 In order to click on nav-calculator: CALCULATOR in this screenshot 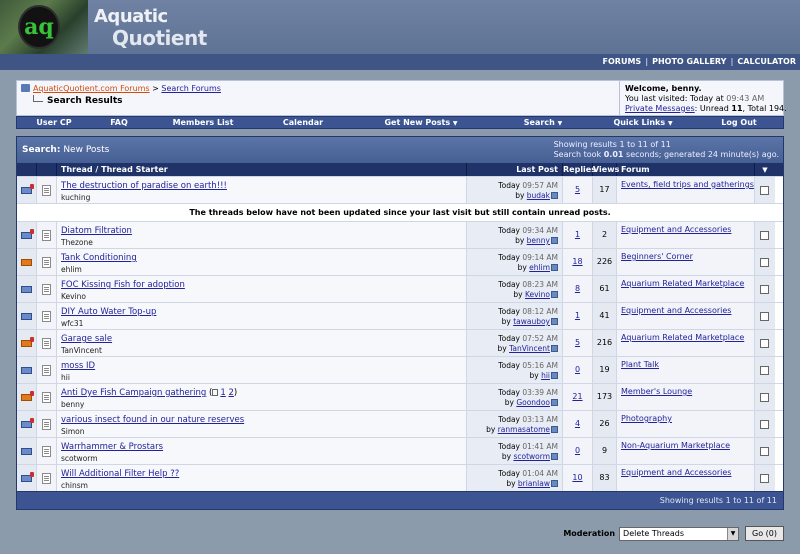, I will do `click(766, 61)`.